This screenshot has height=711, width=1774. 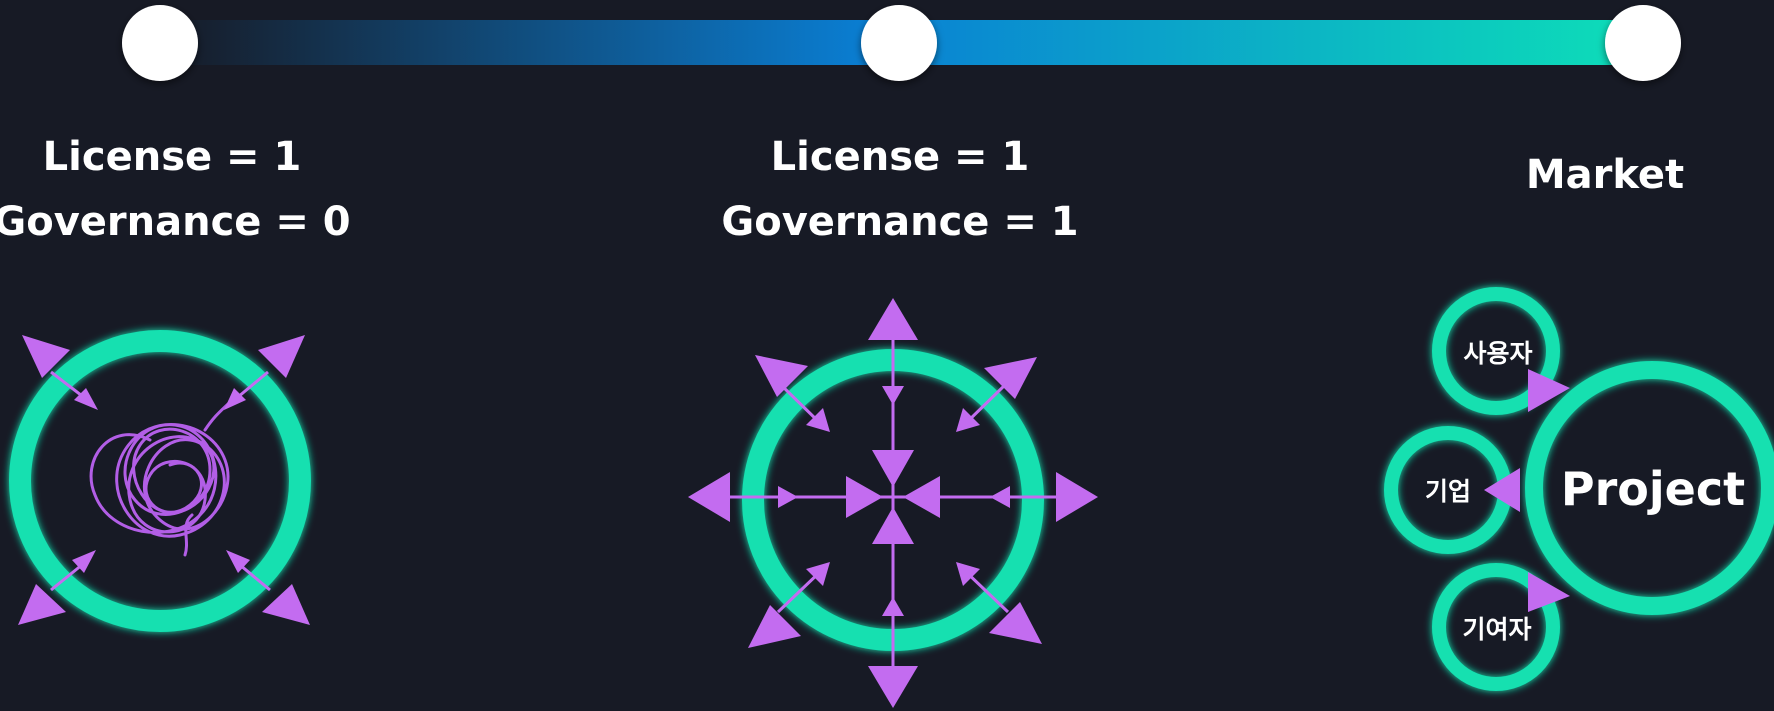 What do you see at coordinates (709, 497) in the screenshot?
I see `arrowhead-left-outer` at bounding box center [709, 497].